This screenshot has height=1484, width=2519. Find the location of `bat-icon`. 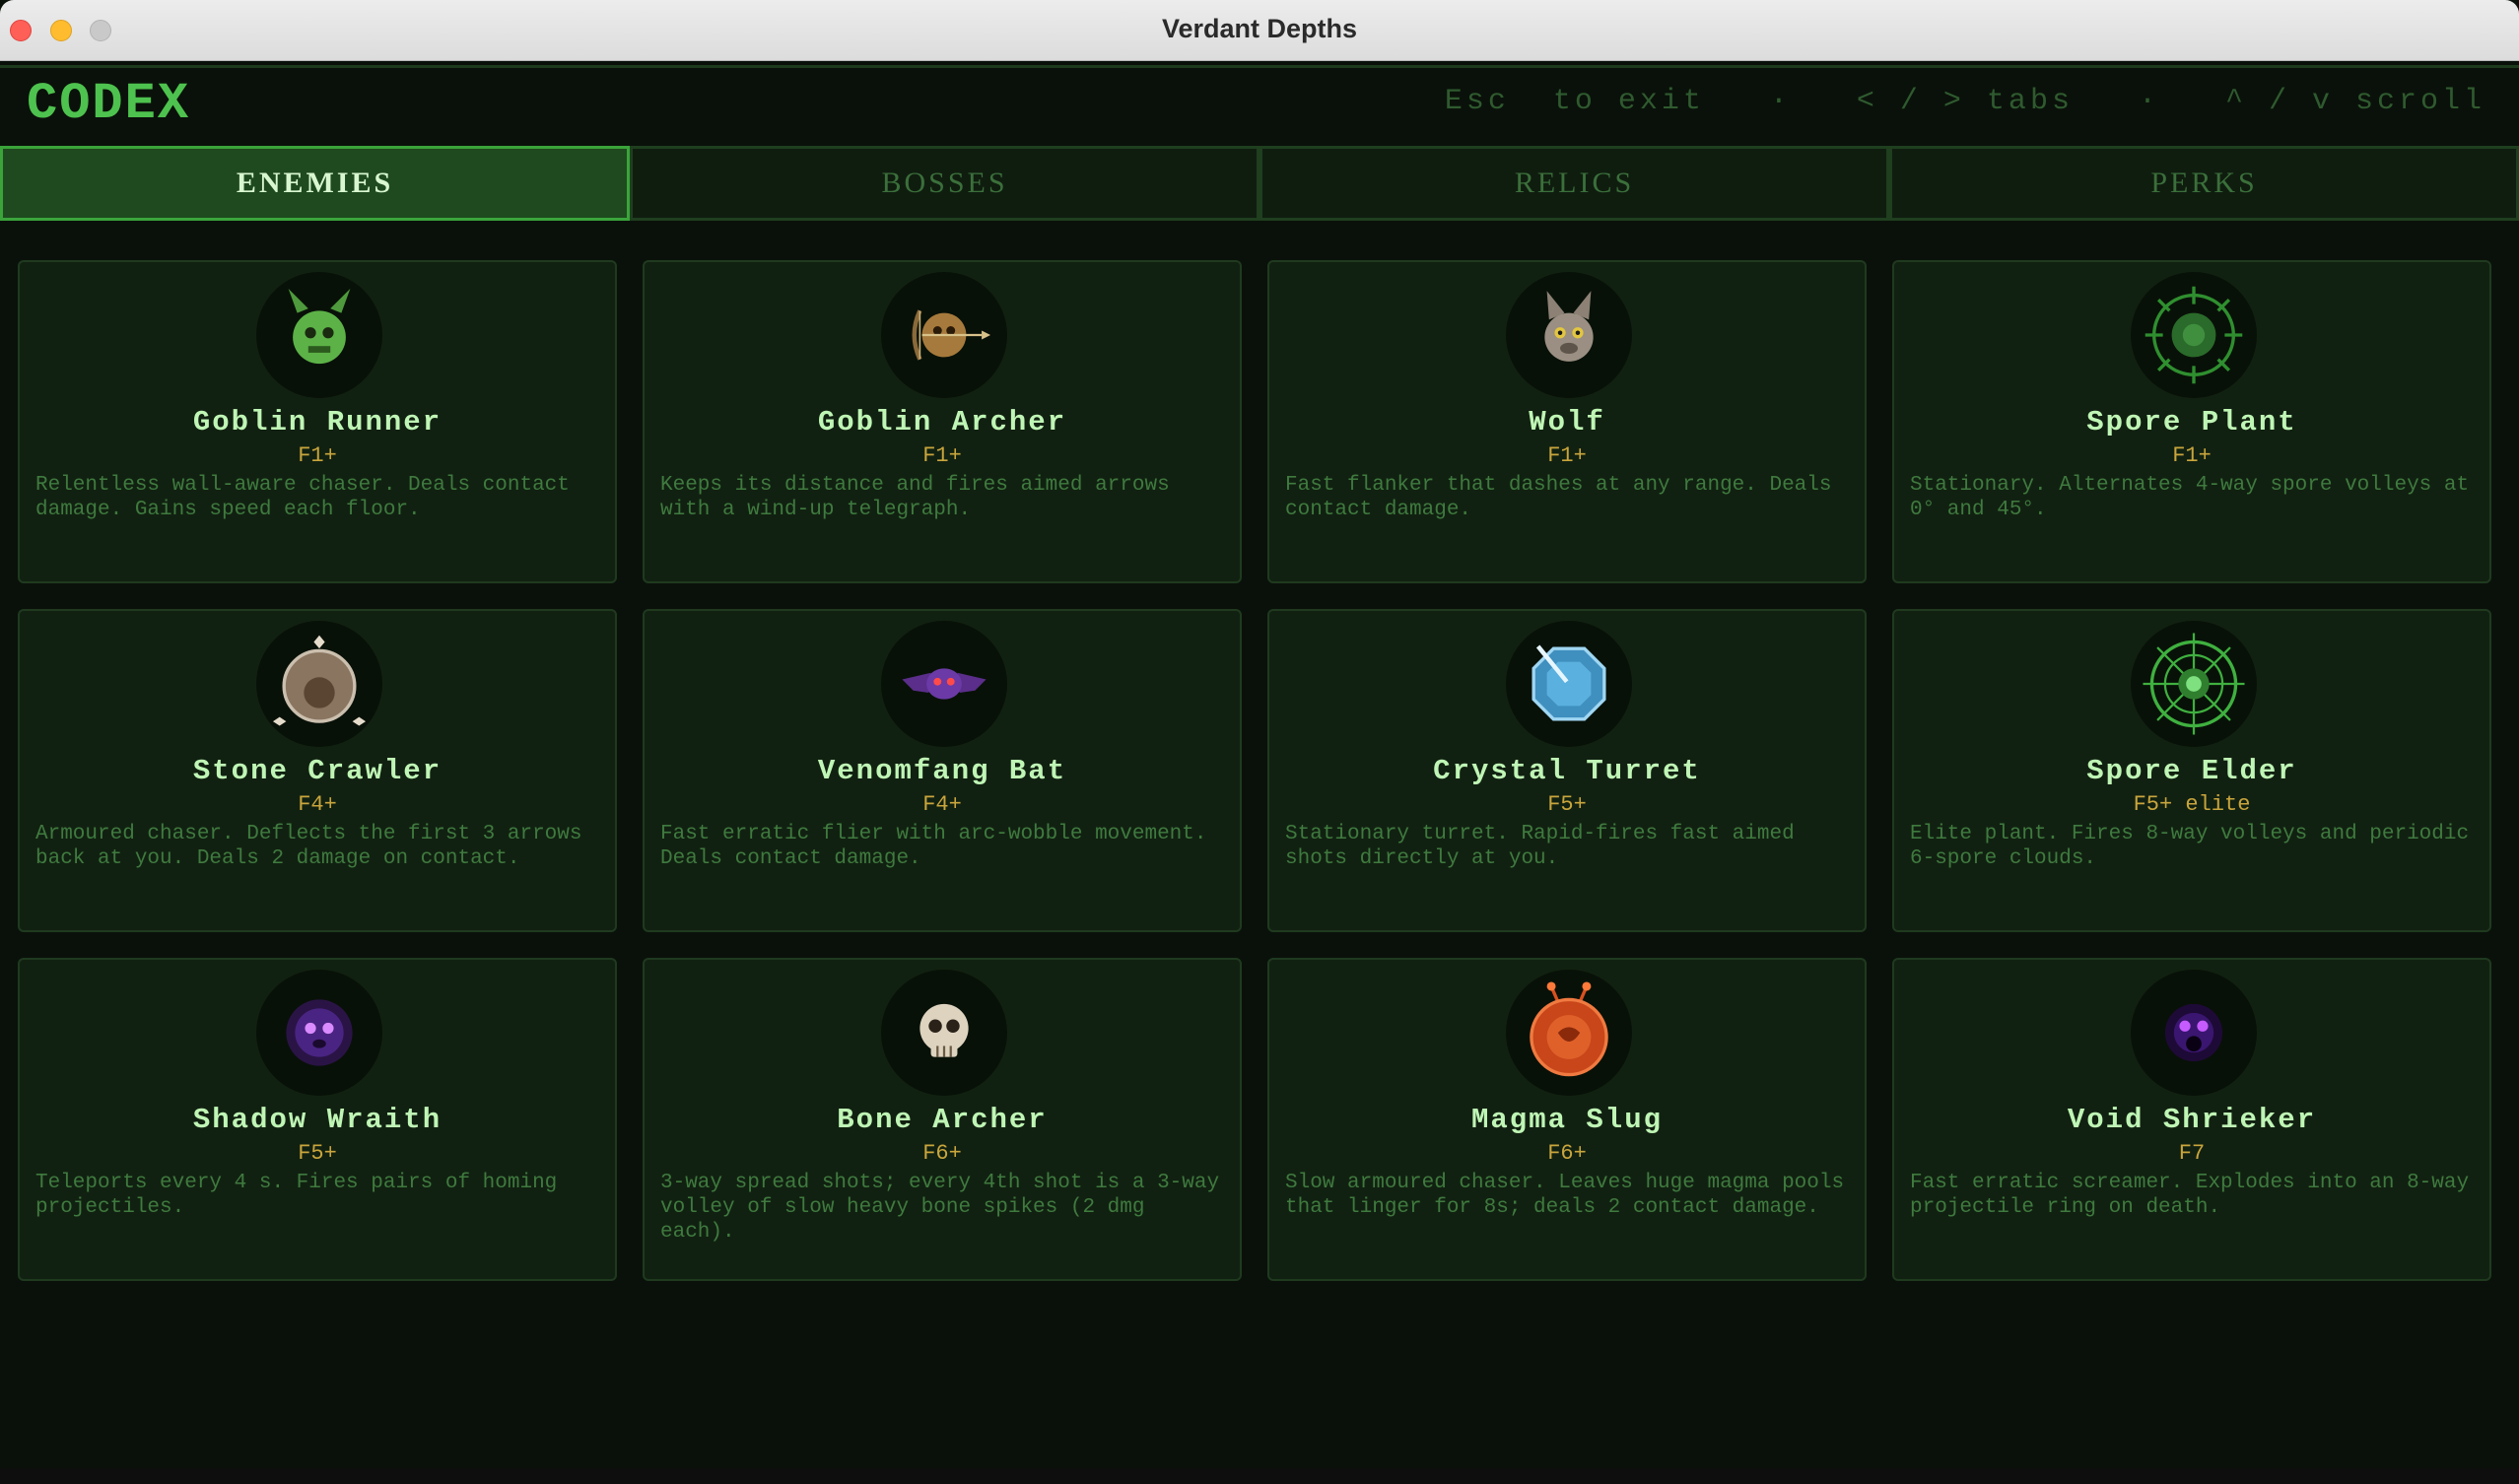

bat-icon is located at coordinates (944, 684).